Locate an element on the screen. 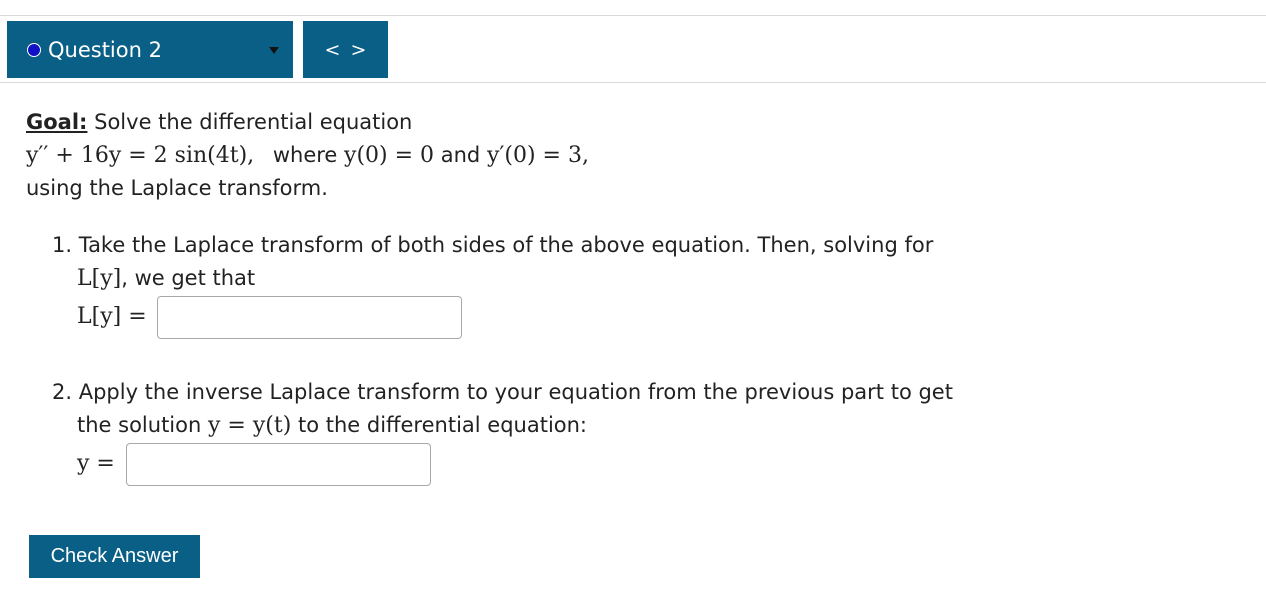  step1-ly: L[y] is located at coordinates (99, 278).